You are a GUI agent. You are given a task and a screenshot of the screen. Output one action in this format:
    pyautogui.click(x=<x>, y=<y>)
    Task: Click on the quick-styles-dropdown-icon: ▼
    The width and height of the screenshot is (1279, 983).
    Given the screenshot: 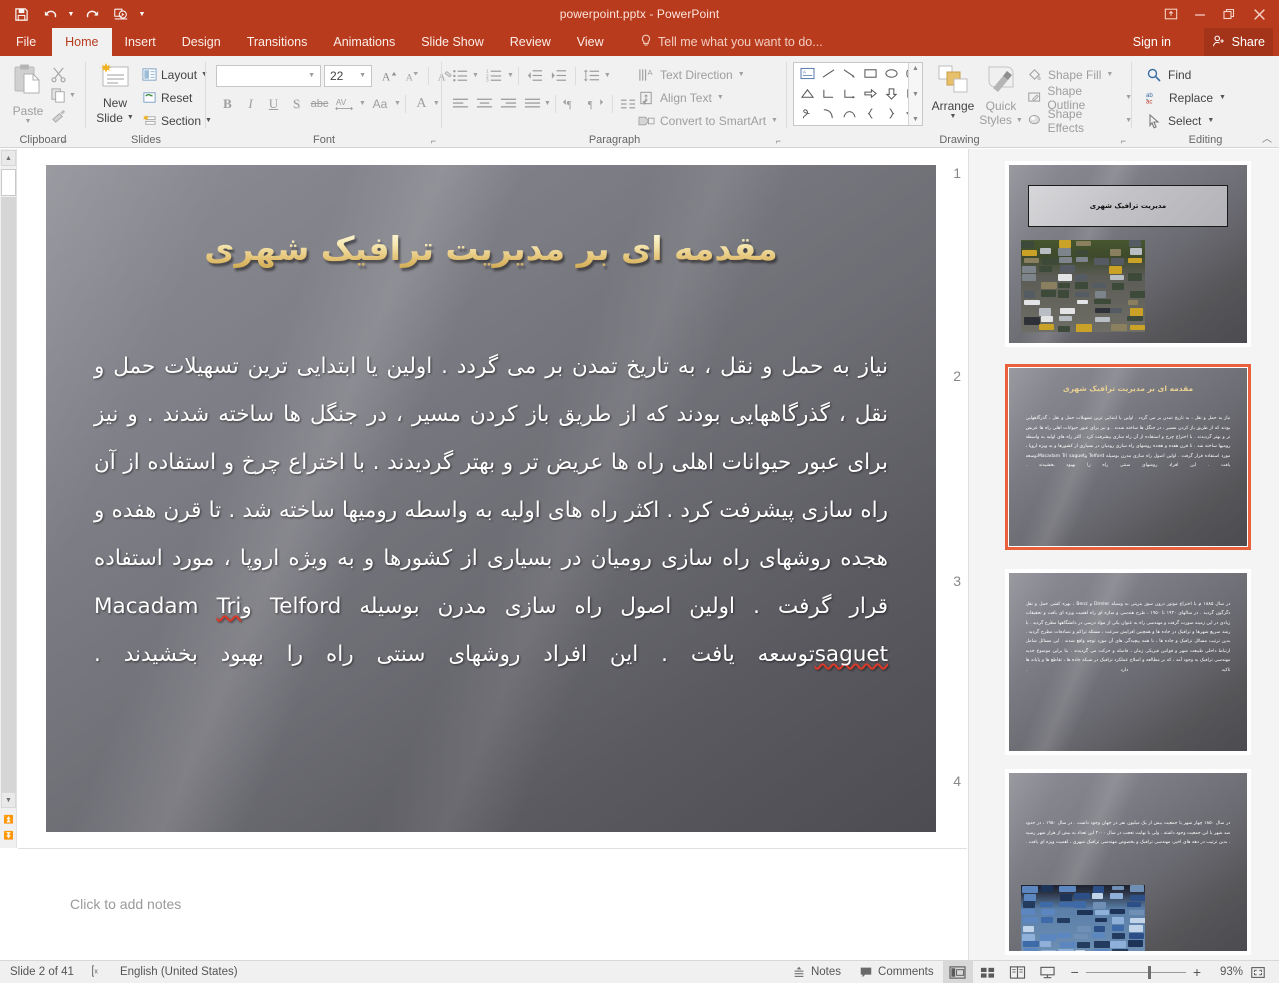 What is the action you would take?
    pyautogui.click(x=1019, y=120)
    